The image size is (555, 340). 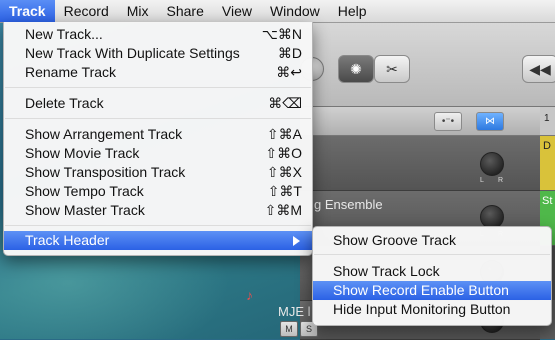 I want to click on menu-item-shortcut: ⌘↩, so click(x=289, y=72).